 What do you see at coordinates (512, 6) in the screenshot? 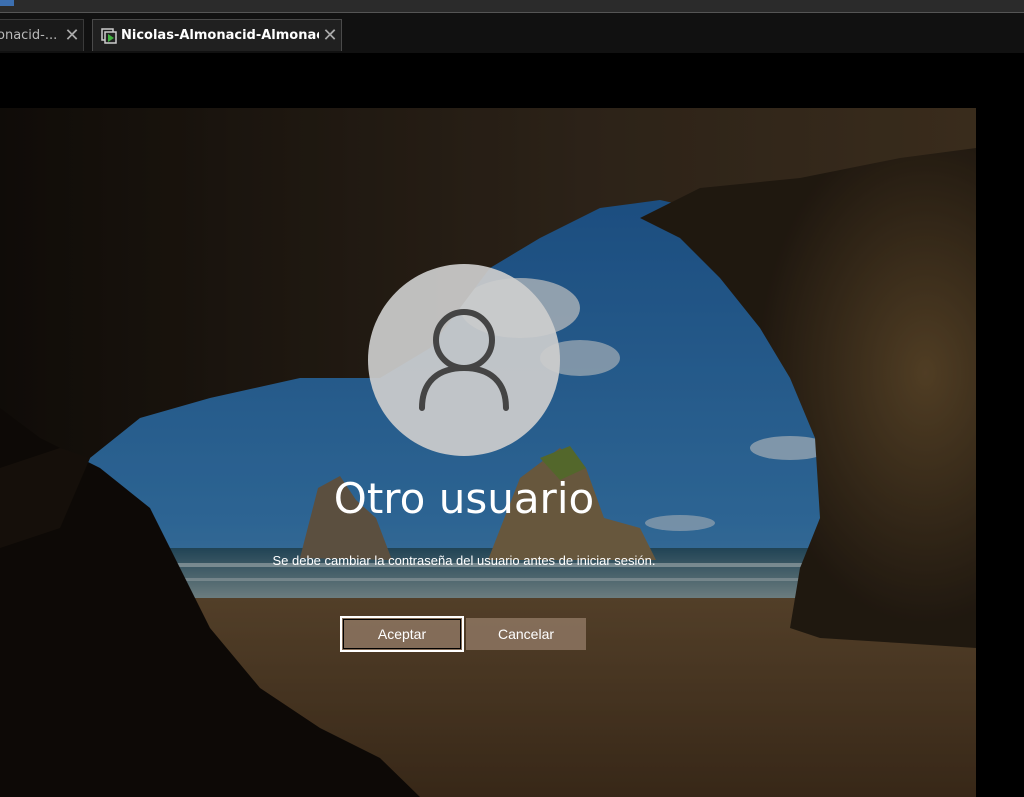
I see `window-top-strip` at bounding box center [512, 6].